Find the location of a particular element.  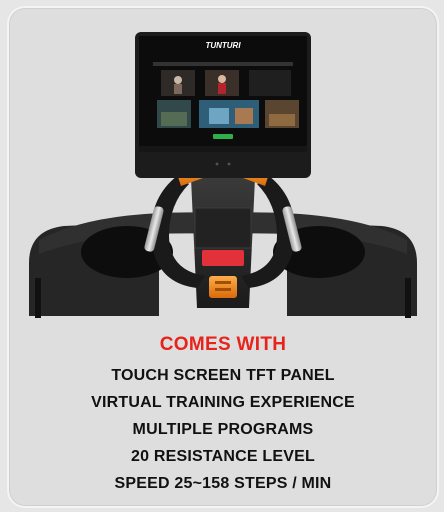

feature-virtual-training: VIRTUAL TRAINING EXPERIENCE is located at coordinates (223, 402).